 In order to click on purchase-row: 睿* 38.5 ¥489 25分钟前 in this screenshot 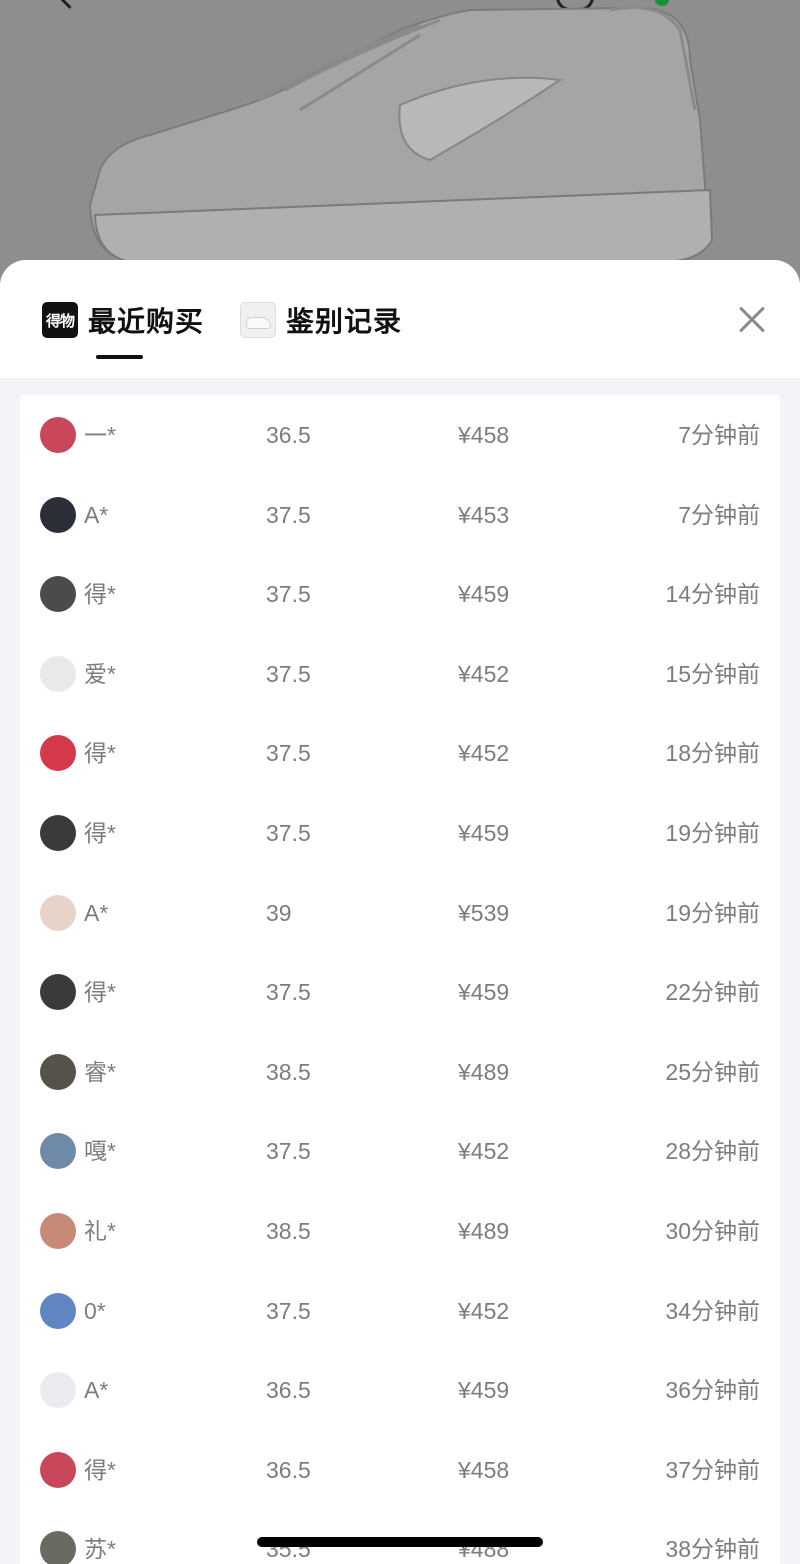, I will do `click(400, 1072)`.